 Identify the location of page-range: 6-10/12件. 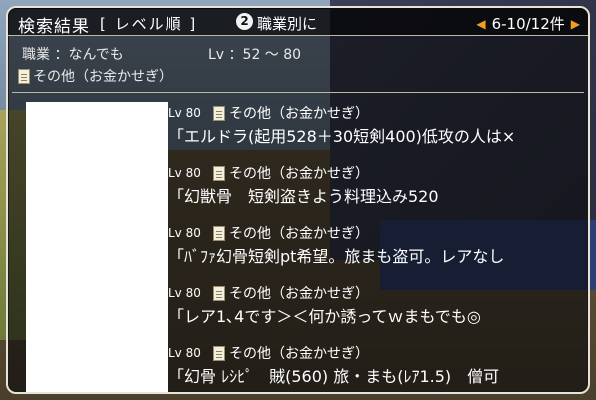
(528, 24).